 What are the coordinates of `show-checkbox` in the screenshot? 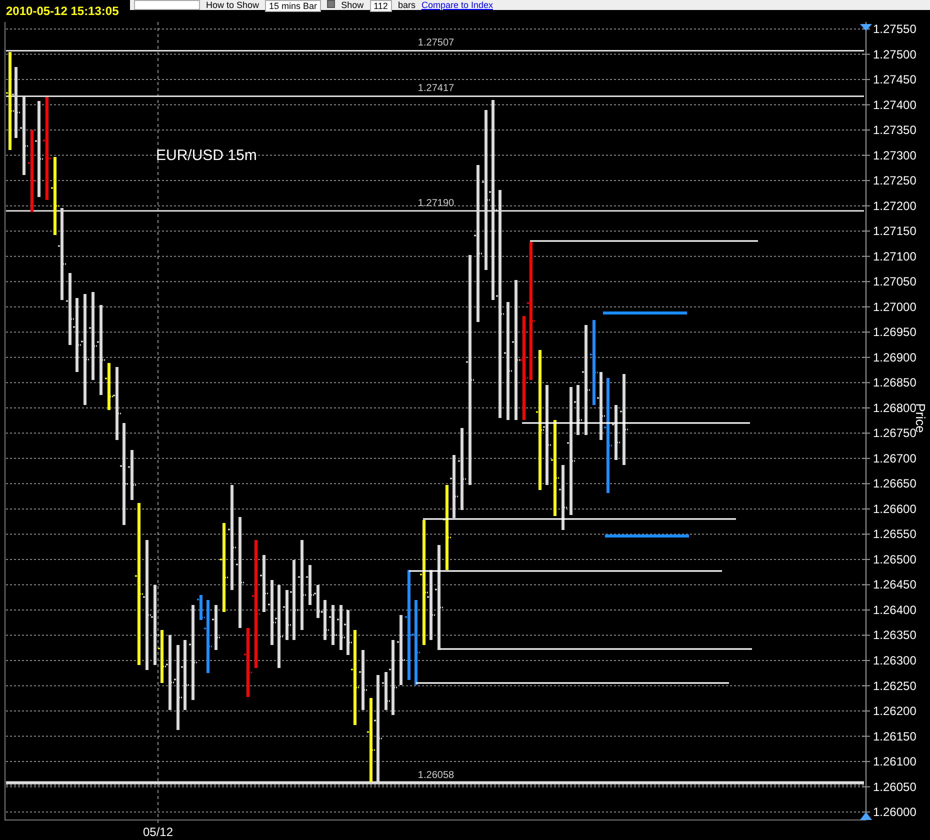 It's located at (331, 4).